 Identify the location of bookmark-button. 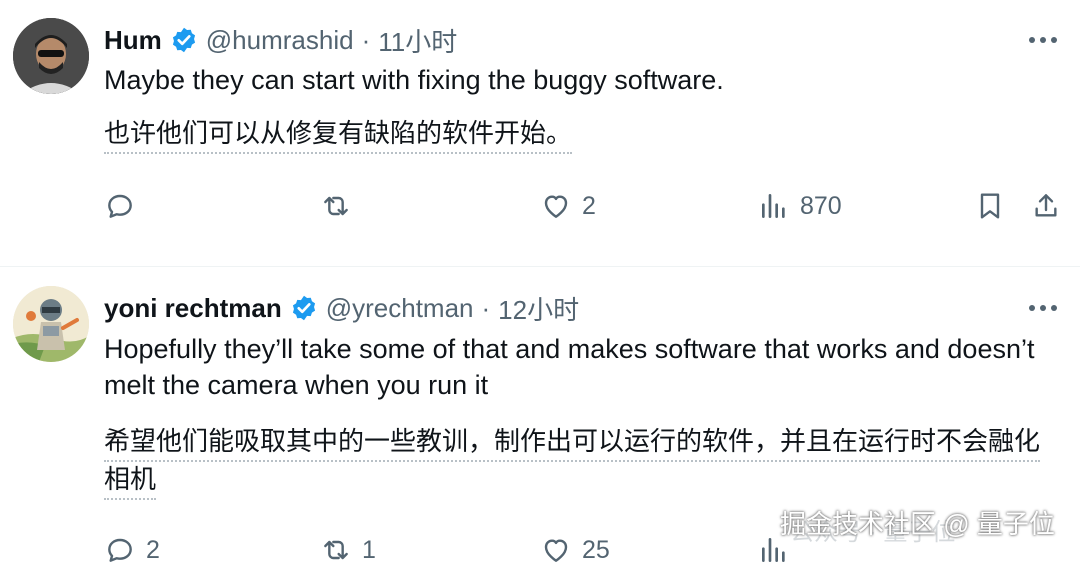
(990, 206).